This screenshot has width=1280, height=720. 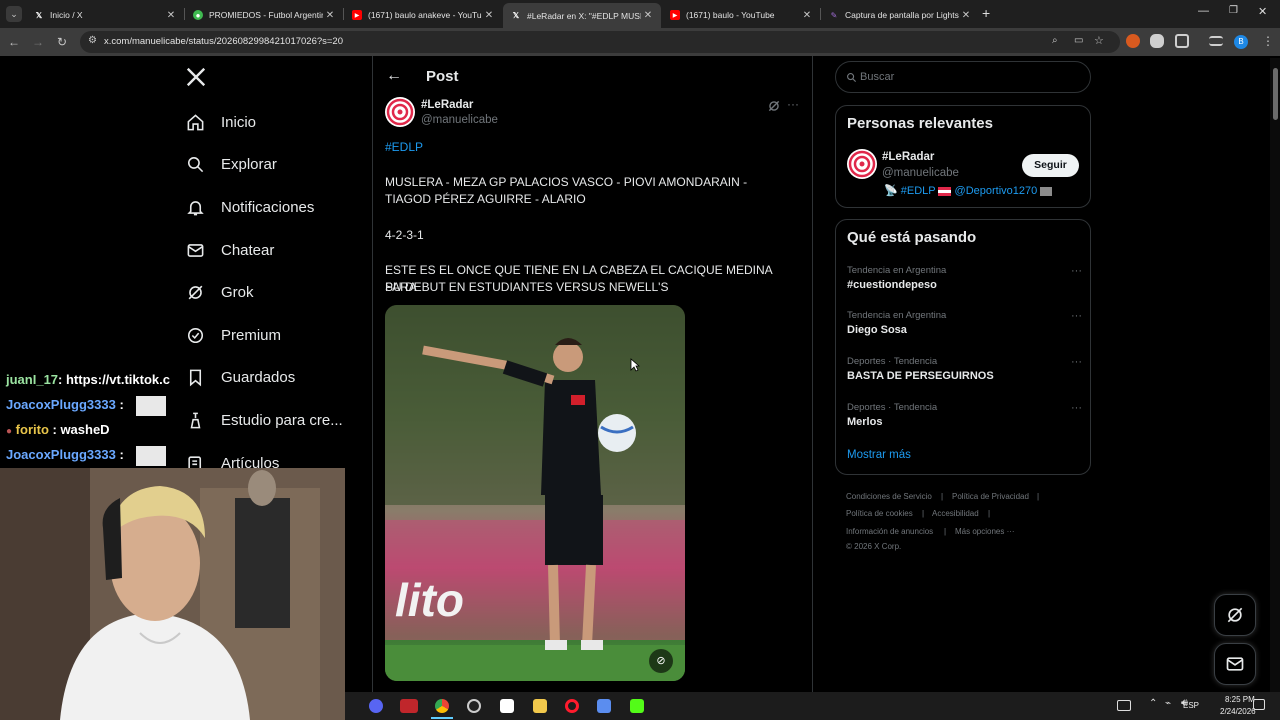 What do you see at coordinates (989, 13) in the screenshot?
I see `new-tab-button: +` at bounding box center [989, 13].